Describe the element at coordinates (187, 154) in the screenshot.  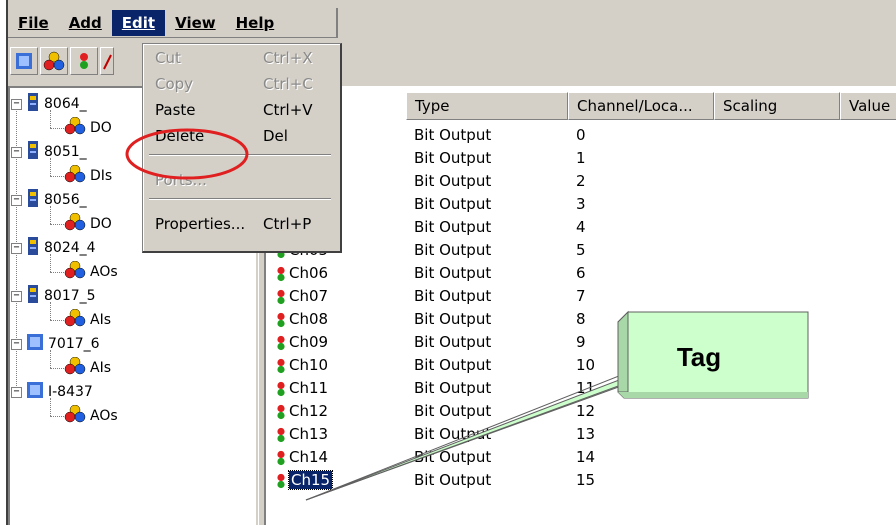
I see `highlight-ellipse` at that location.